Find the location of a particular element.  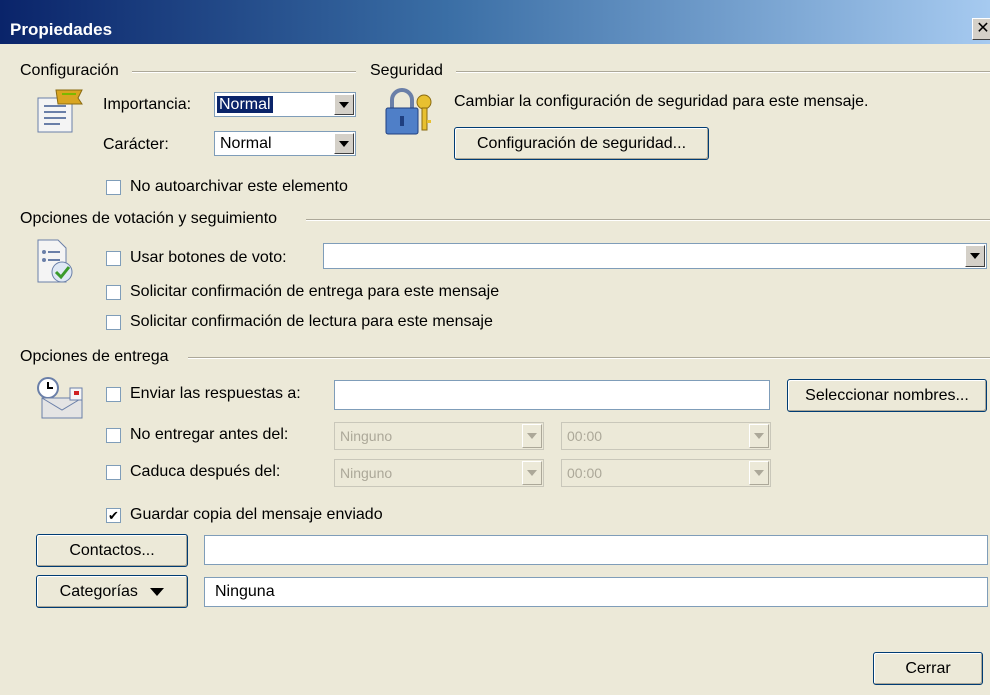

enviar-respuestas-label: Enviar las respuestas a: is located at coordinates (215, 393).